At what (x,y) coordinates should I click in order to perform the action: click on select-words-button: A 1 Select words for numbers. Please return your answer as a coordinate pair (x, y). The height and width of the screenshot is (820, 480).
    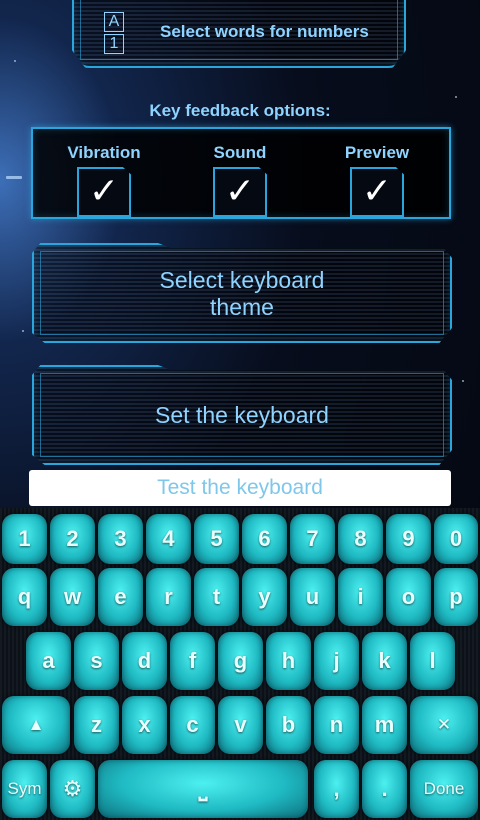
    Looking at the image, I should click on (239, 34).